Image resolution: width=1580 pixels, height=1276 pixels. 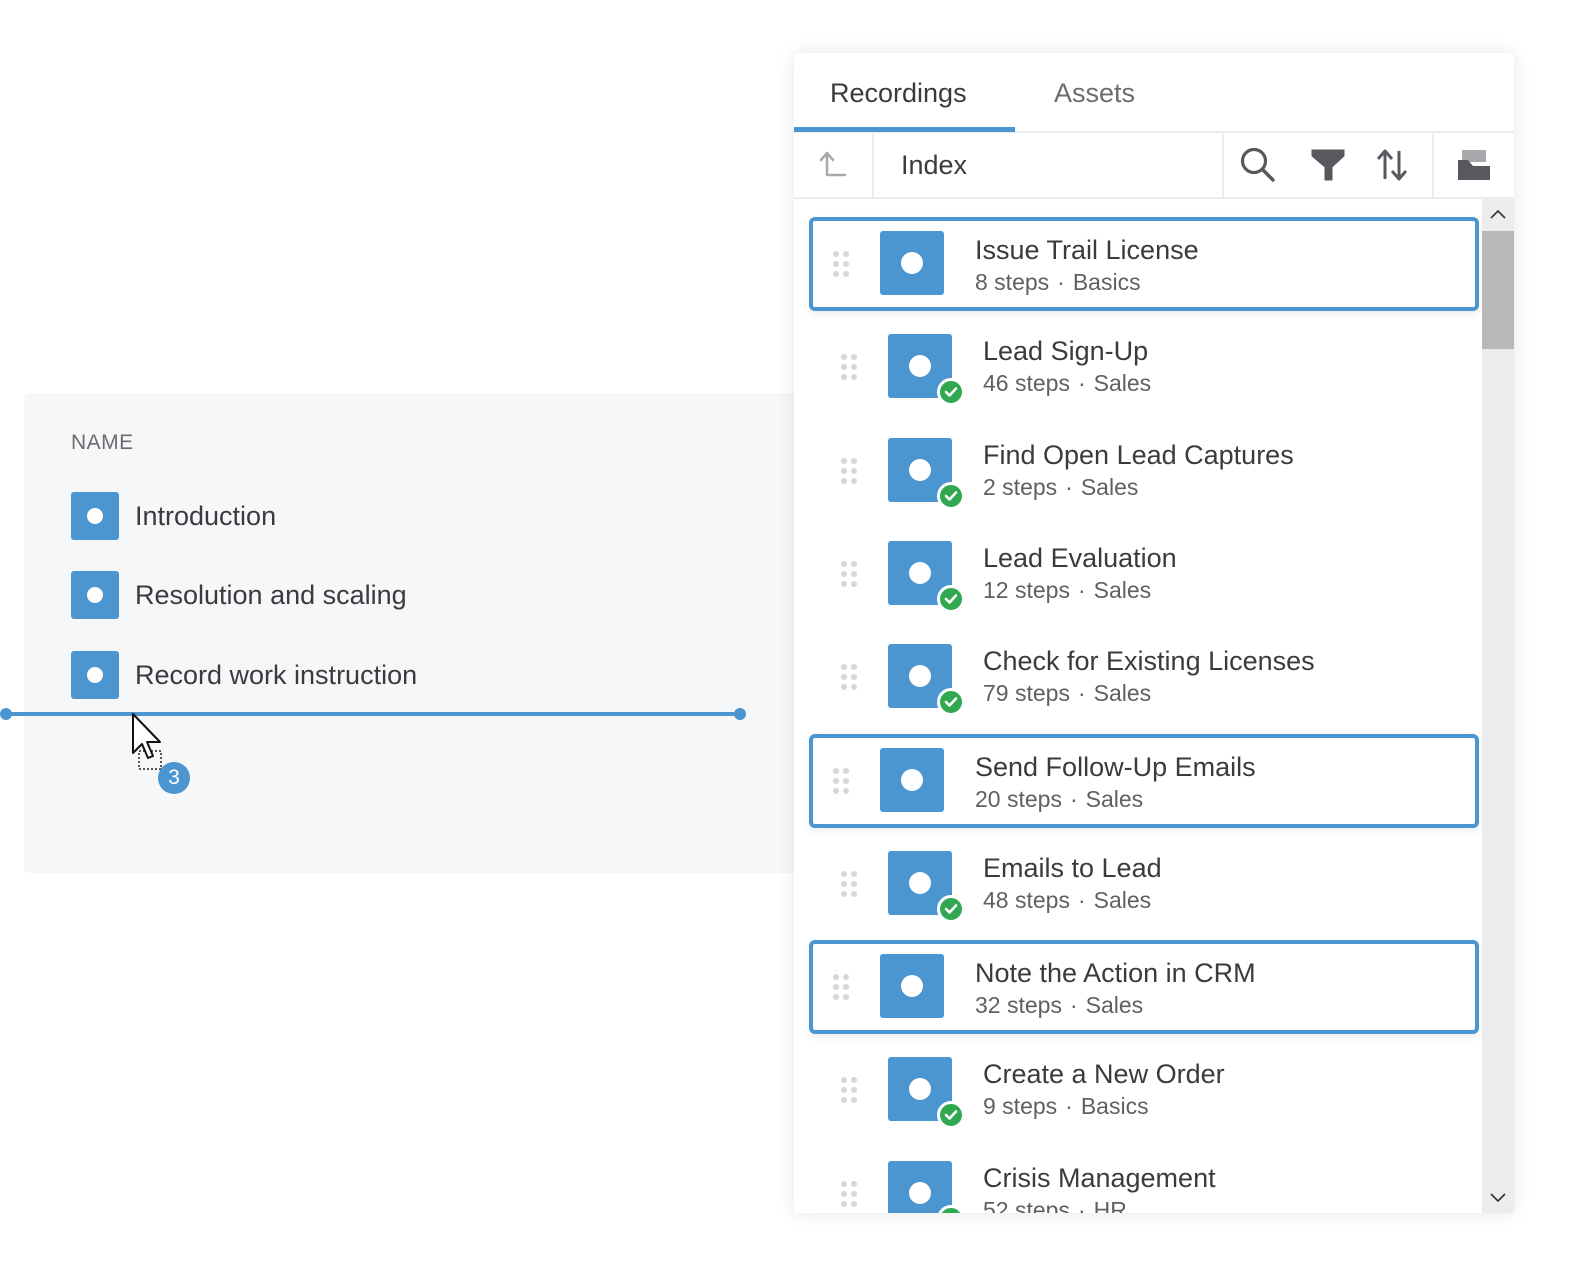 I want to click on drop-insertion-line, so click(x=373, y=714).